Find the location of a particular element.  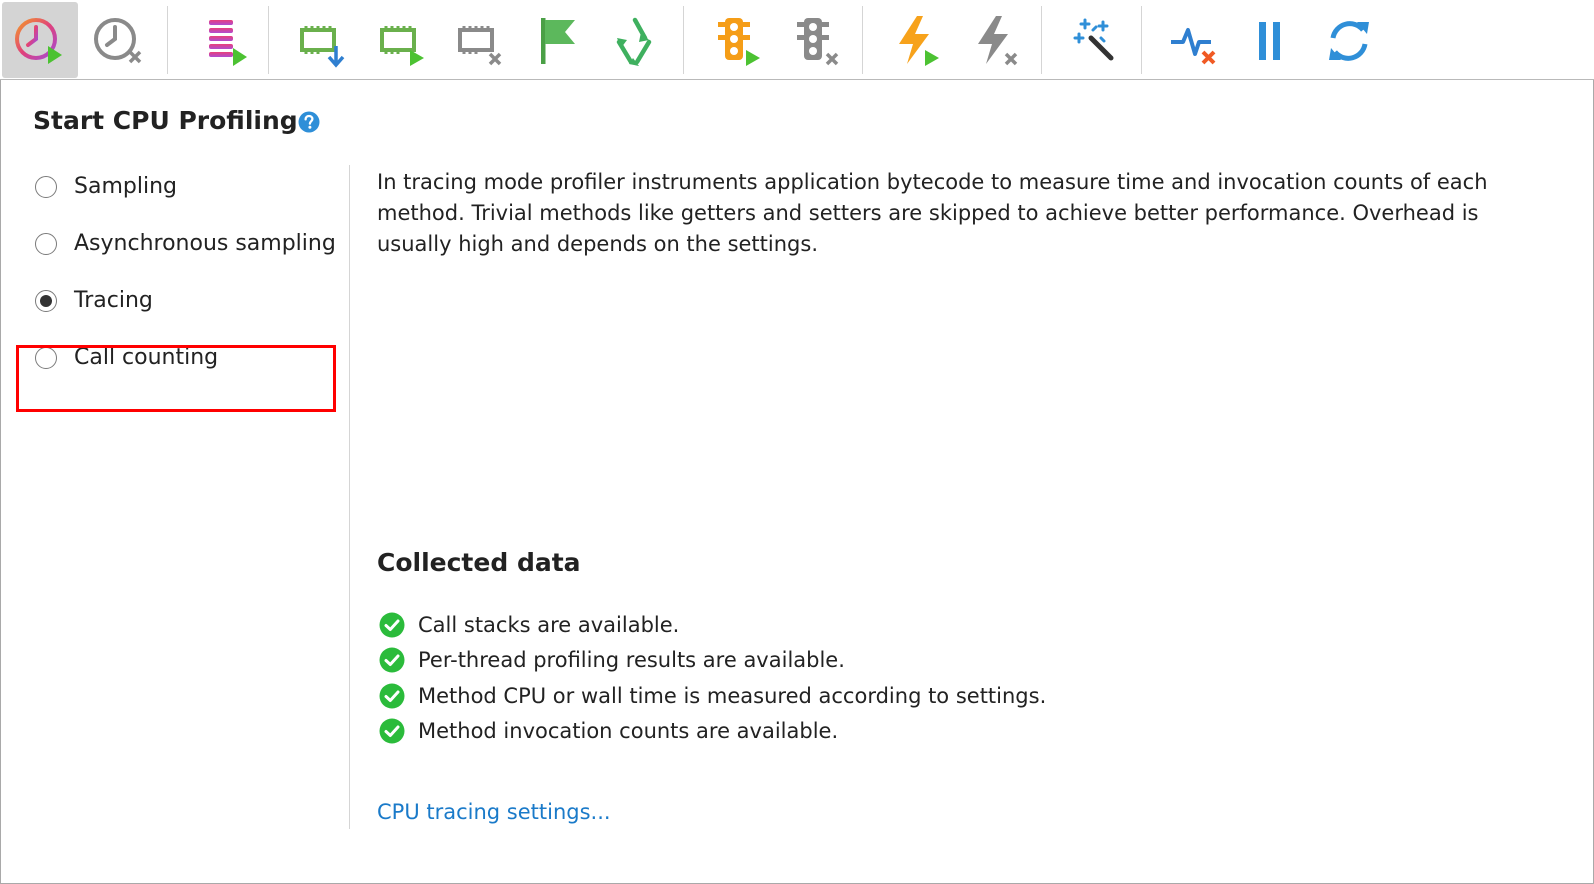

list-item: Method invocation counts are available. is located at coordinates (712, 732).